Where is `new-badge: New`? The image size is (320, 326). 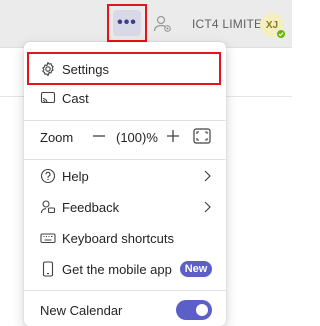 new-badge: New is located at coordinates (196, 269).